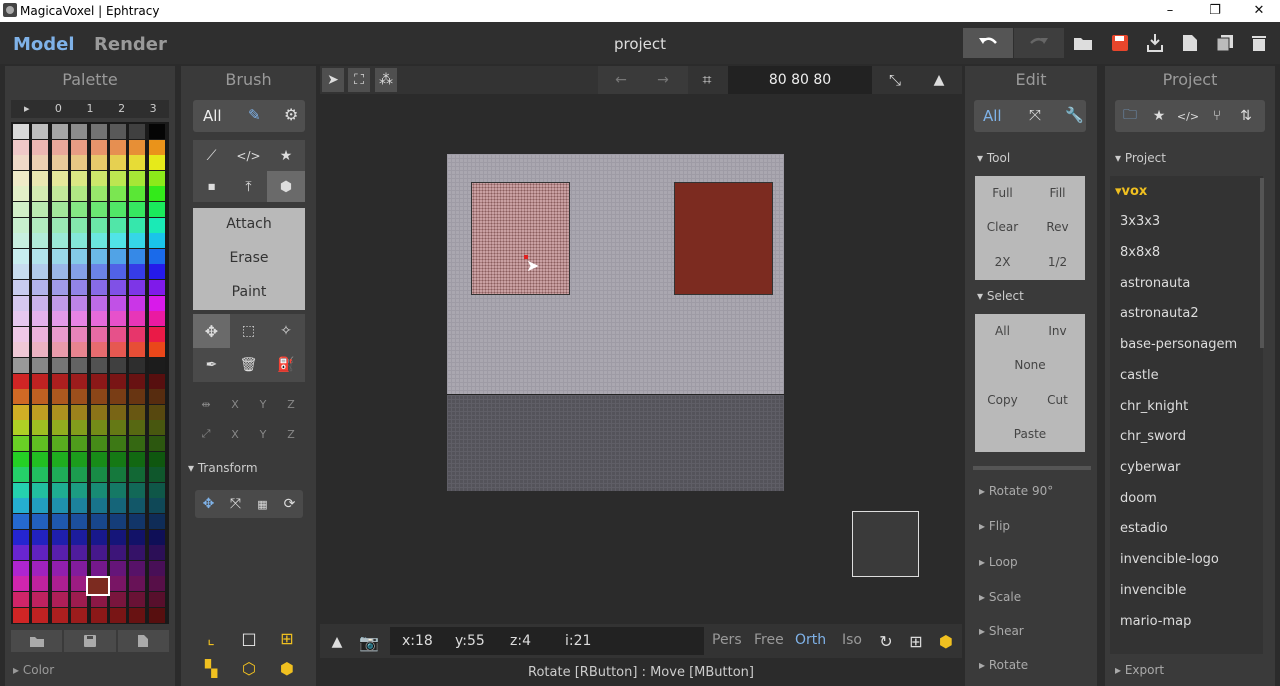  I want to click on select-none-button: None, so click(1030, 365).